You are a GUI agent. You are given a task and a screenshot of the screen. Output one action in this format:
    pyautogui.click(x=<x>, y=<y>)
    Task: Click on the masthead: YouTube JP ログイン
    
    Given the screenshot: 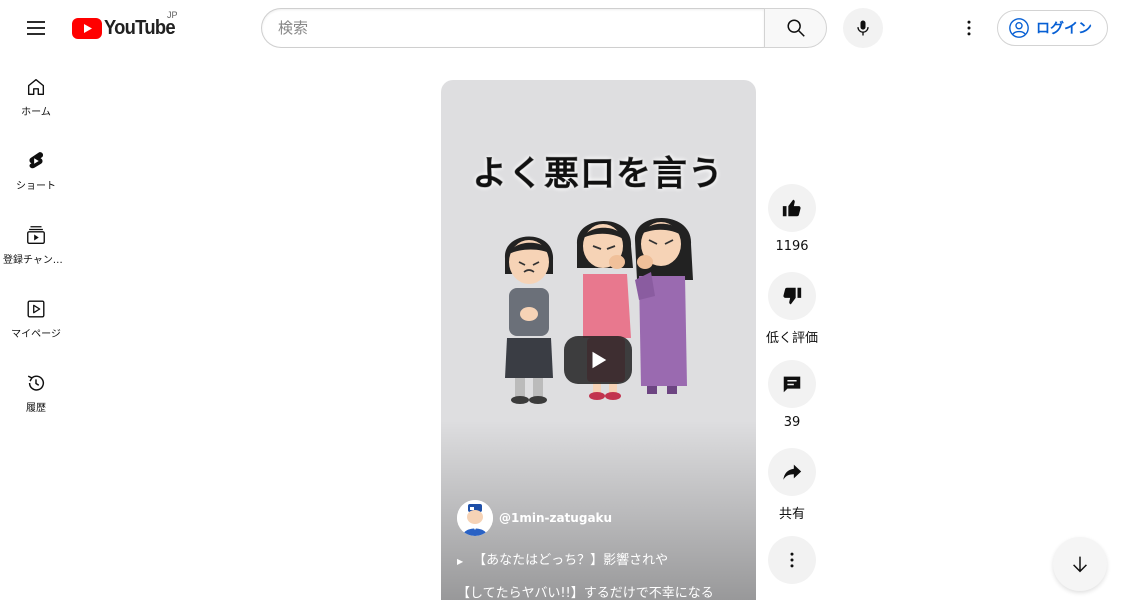 What is the action you would take?
    pyautogui.click(x=562, y=28)
    